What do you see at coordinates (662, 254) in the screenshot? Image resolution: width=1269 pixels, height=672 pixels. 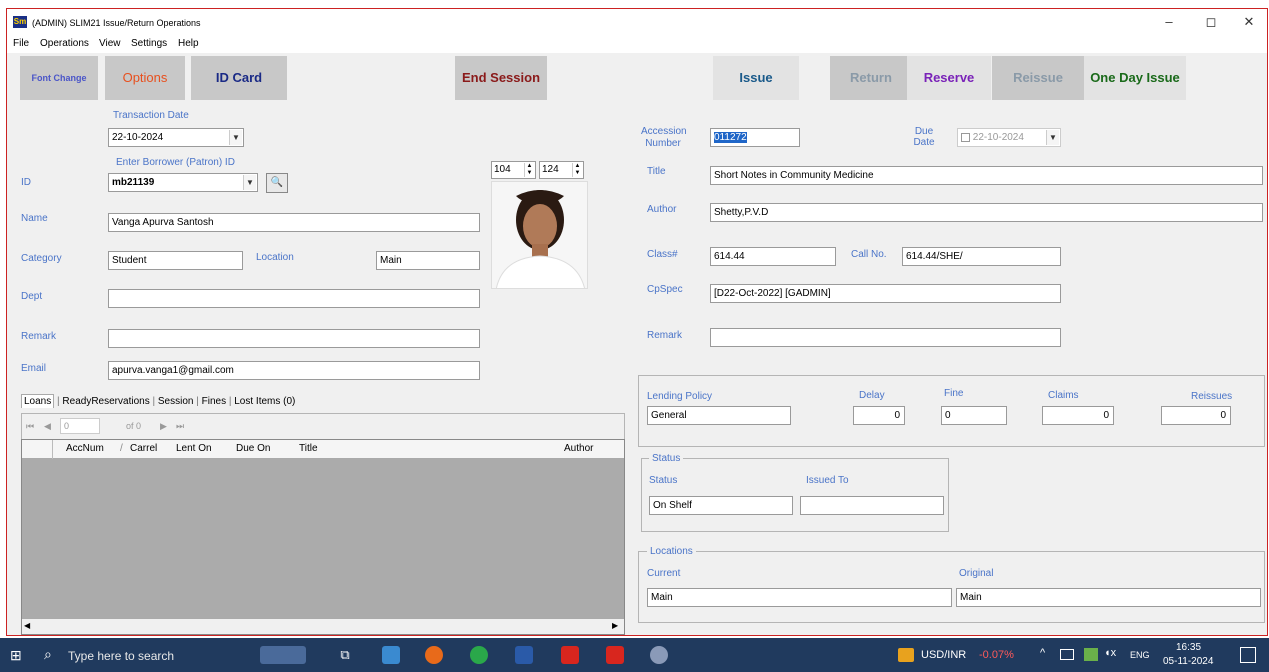 I see `class-label: Class#` at bounding box center [662, 254].